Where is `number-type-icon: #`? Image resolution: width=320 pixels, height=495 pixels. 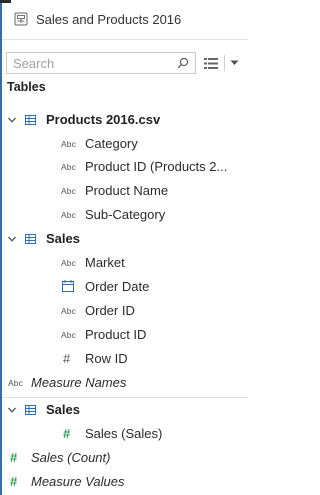 number-type-icon: # is located at coordinates (67, 358).